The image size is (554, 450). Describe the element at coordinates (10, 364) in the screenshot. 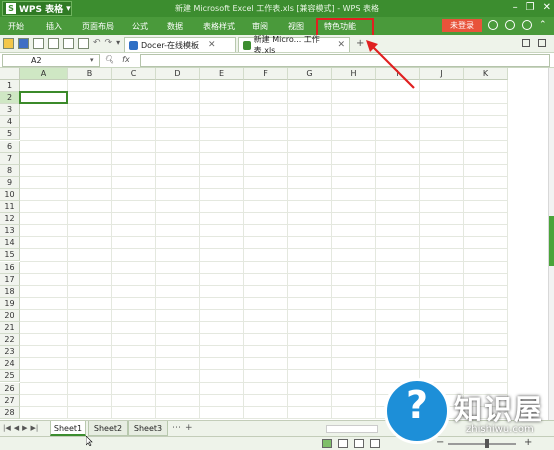

I see `row-header-24: 24` at that location.